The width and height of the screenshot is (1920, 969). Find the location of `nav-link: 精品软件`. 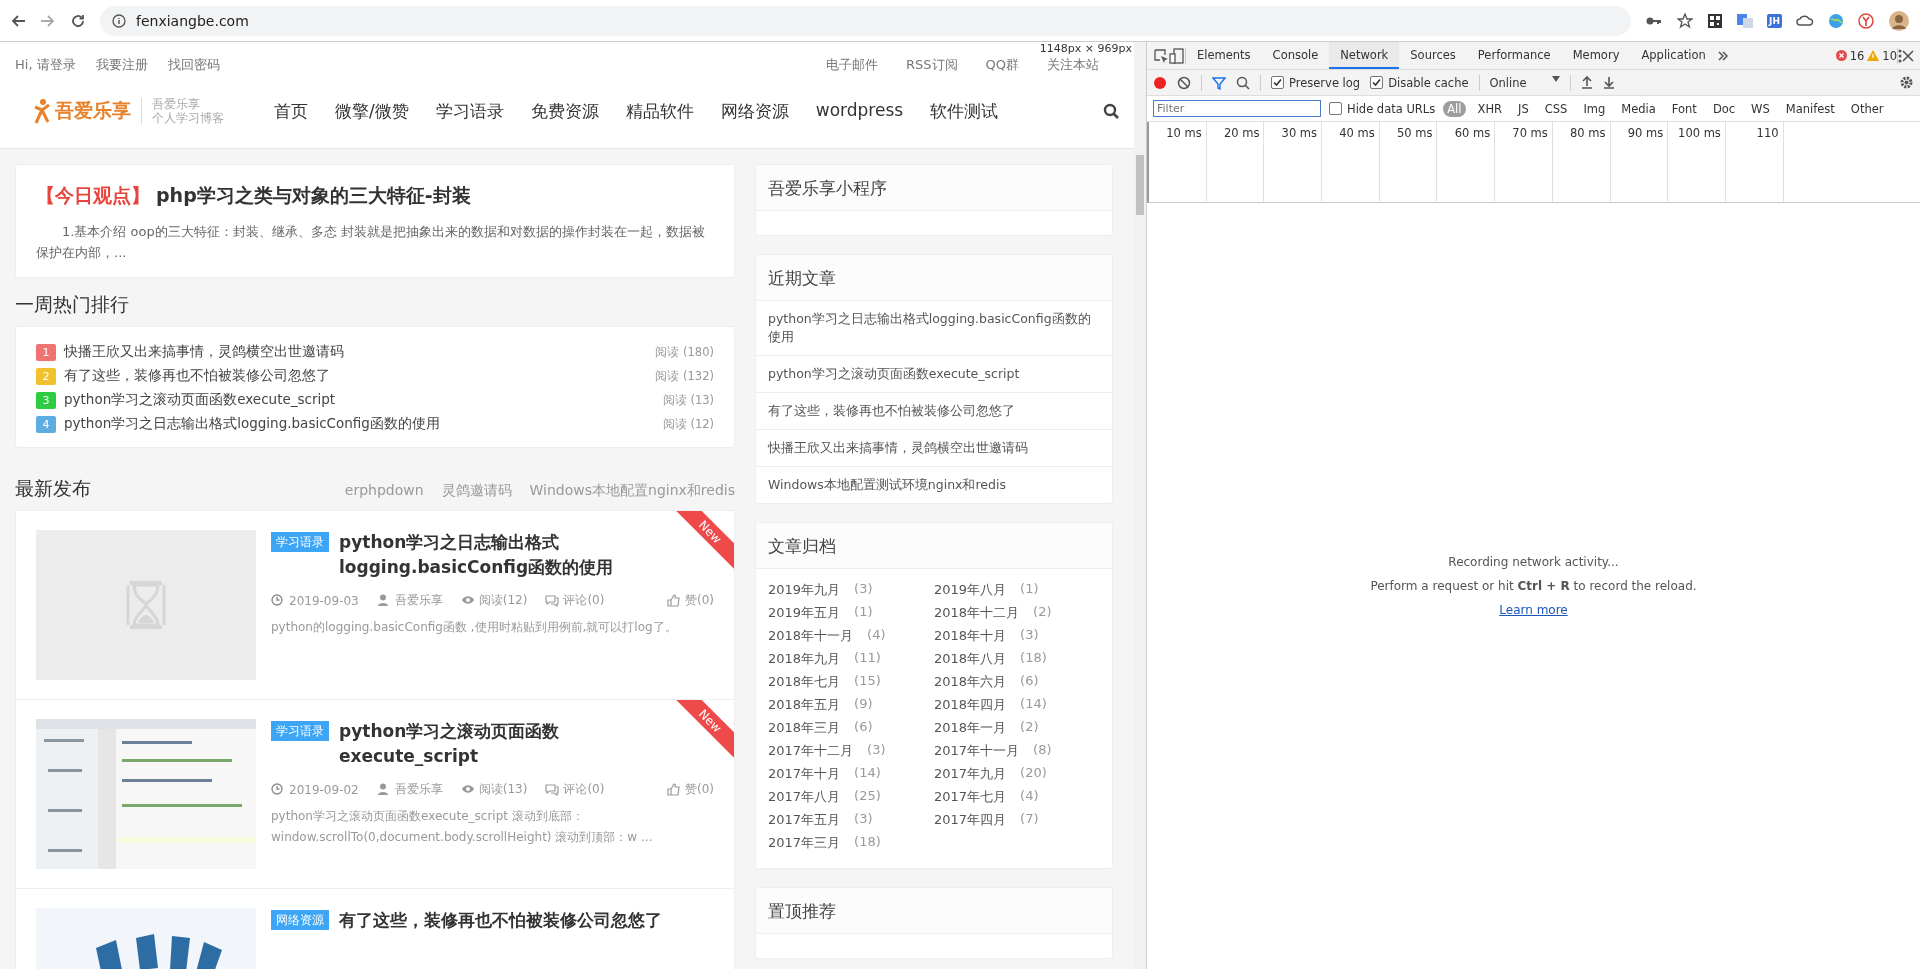

nav-link: 精品软件 is located at coordinates (659, 111).